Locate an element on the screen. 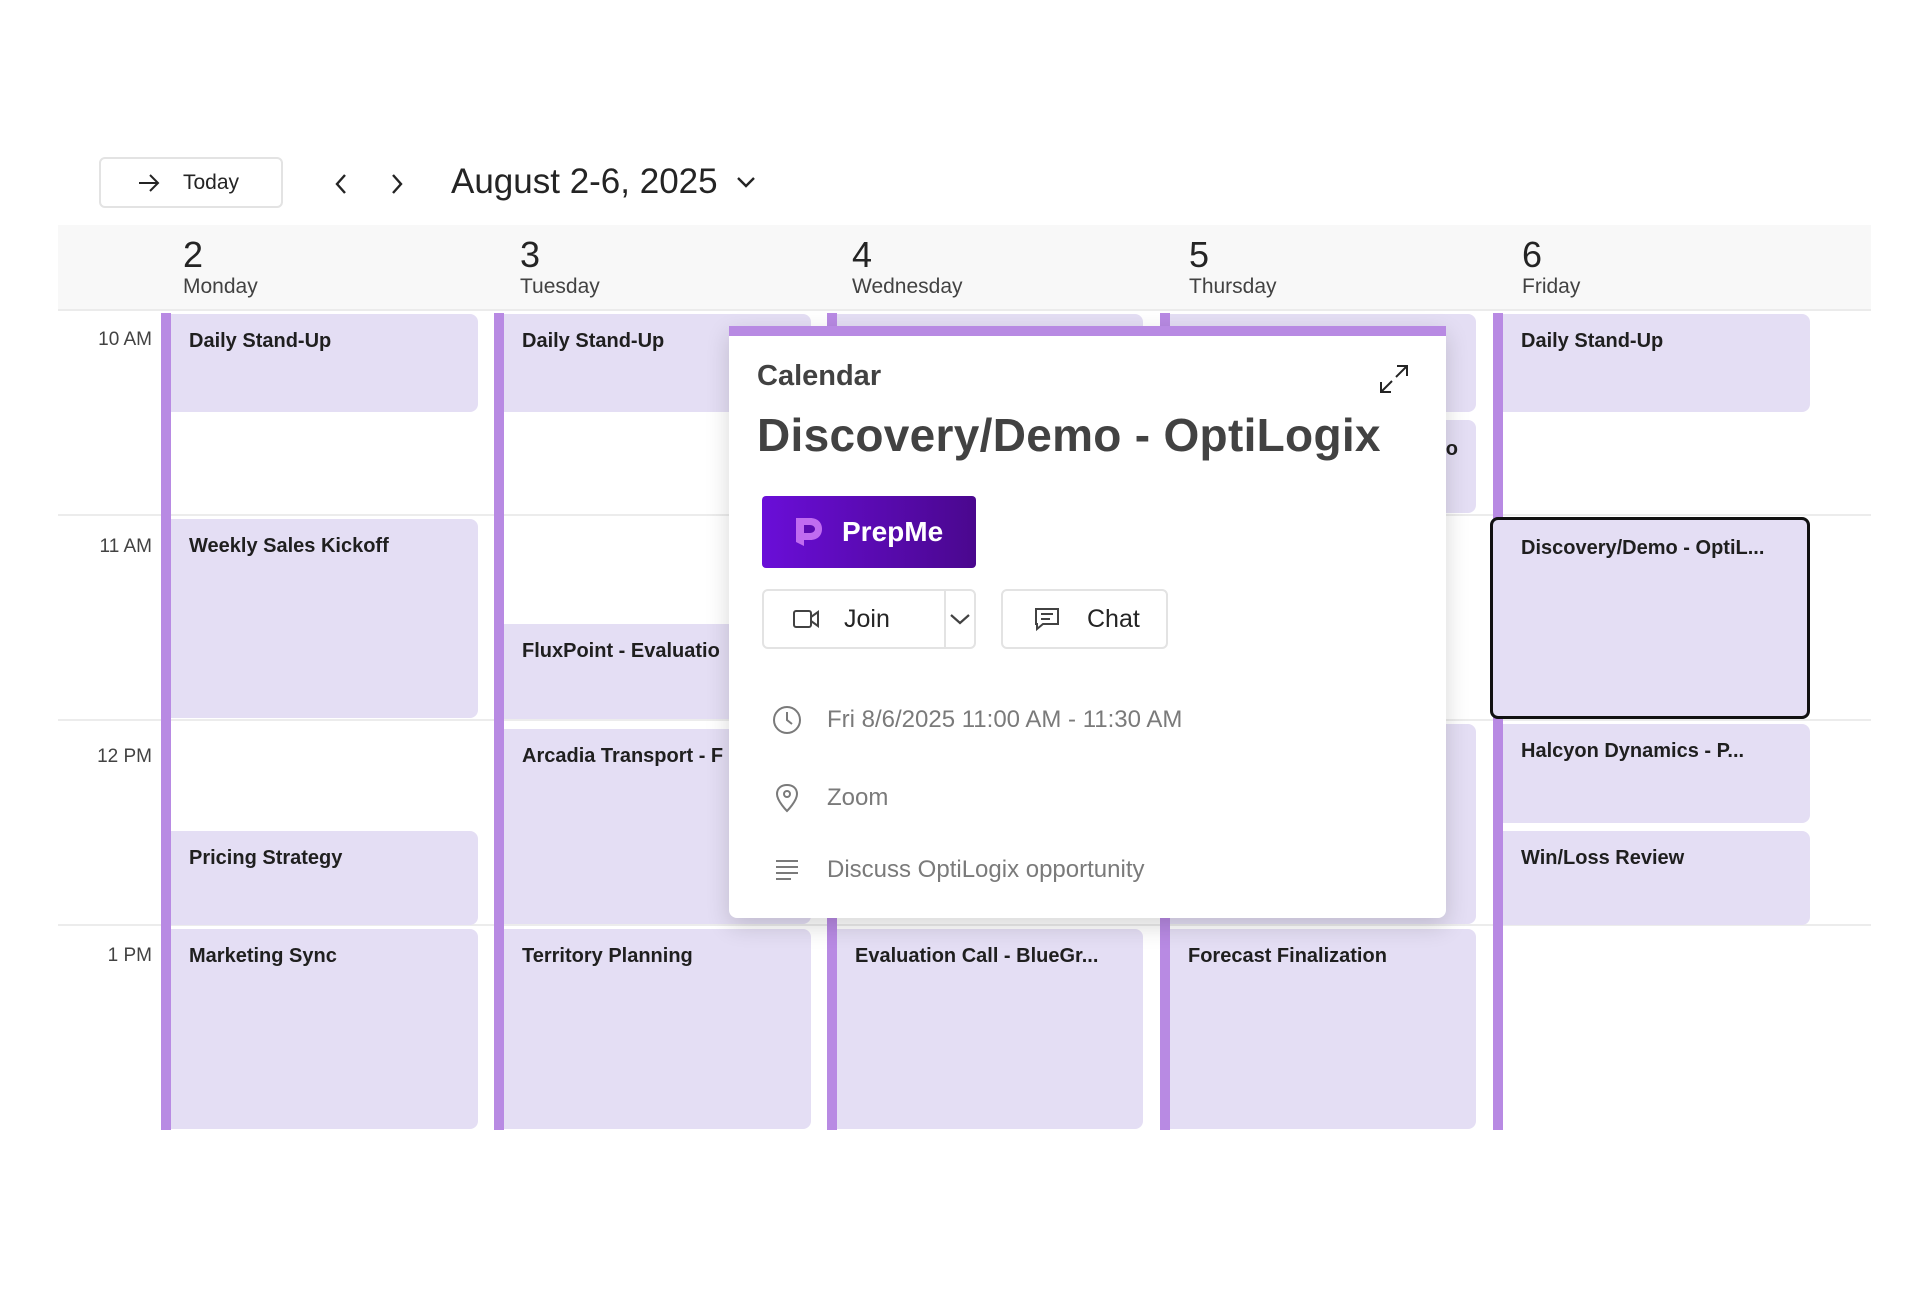 This screenshot has width=1921, height=1291. today-button-label: Today is located at coordinates (211, 182).